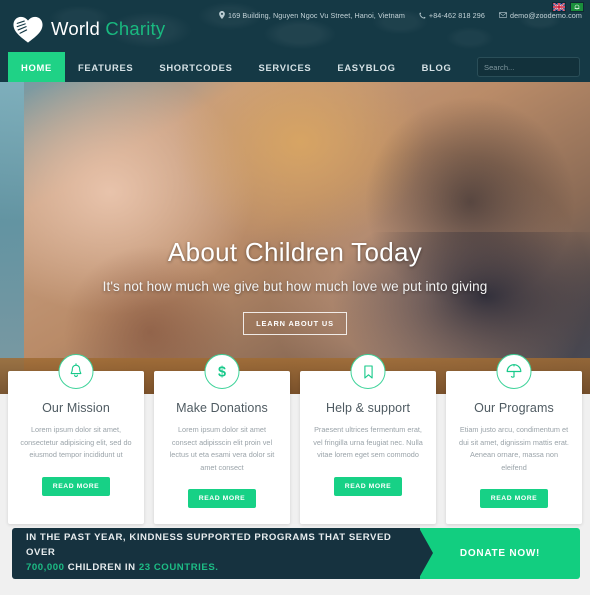 The image size is (590, 595). What do you see at coordinates (135, 28) in the screenshot?
I see `brand-name-second: Charity` at bounding box center [135, 28].